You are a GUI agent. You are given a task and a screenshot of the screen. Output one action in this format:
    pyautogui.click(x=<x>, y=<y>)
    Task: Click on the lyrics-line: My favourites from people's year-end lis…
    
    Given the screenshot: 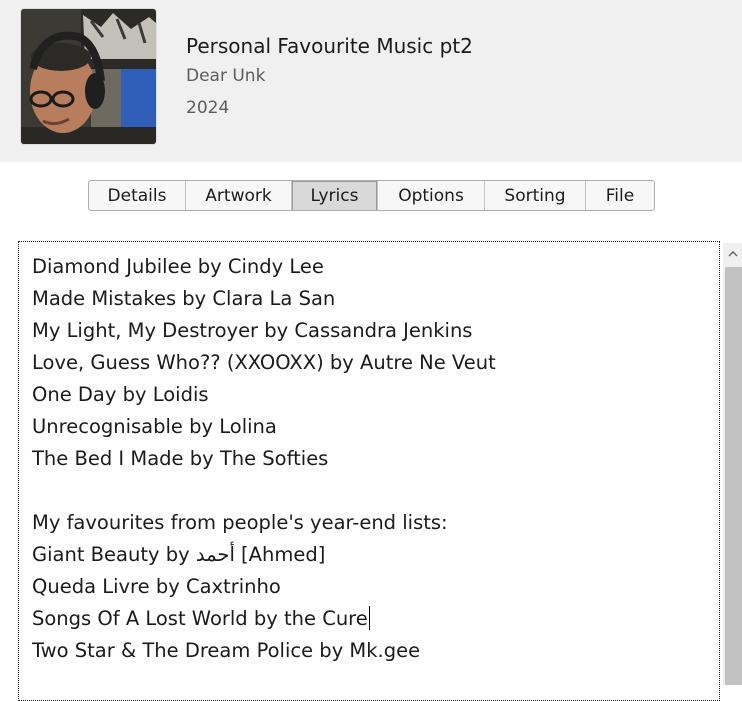 What is the action you would take?
    pyautogui.click(x=240, y=522)
    